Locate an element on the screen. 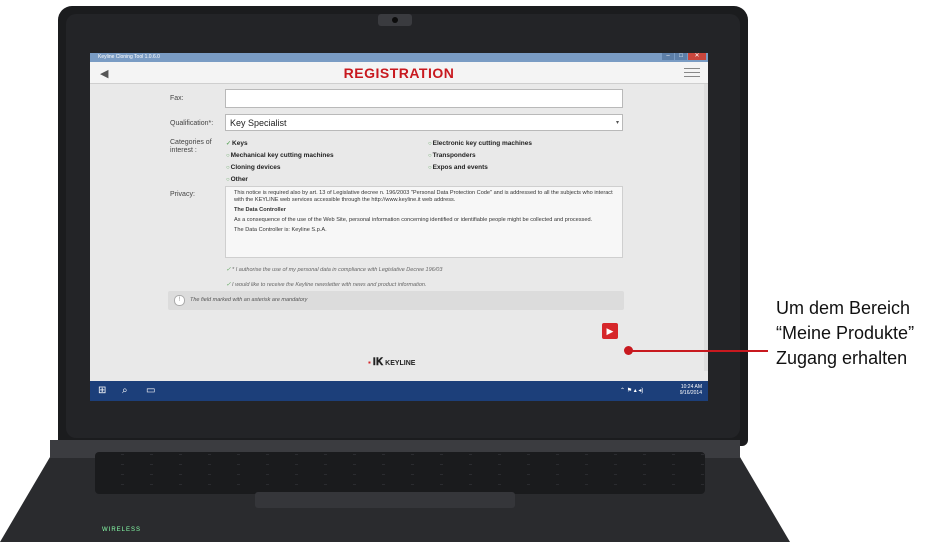 This screenshot has width=947, height=542. callout-line-2: “Meine Produkte” is located at coordinates (845, 333).